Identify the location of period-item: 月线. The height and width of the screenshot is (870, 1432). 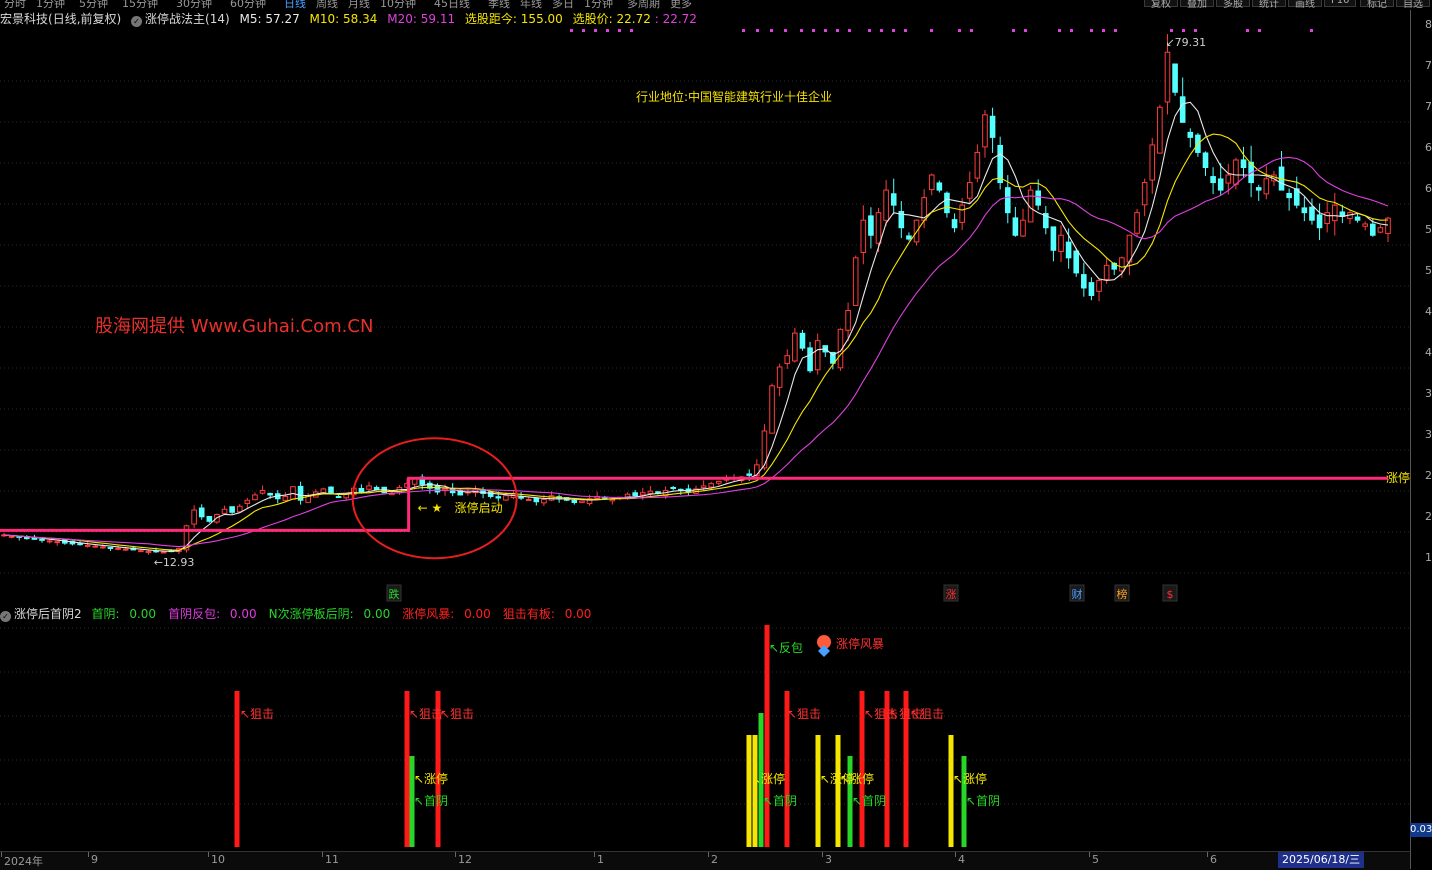
(359, 4).